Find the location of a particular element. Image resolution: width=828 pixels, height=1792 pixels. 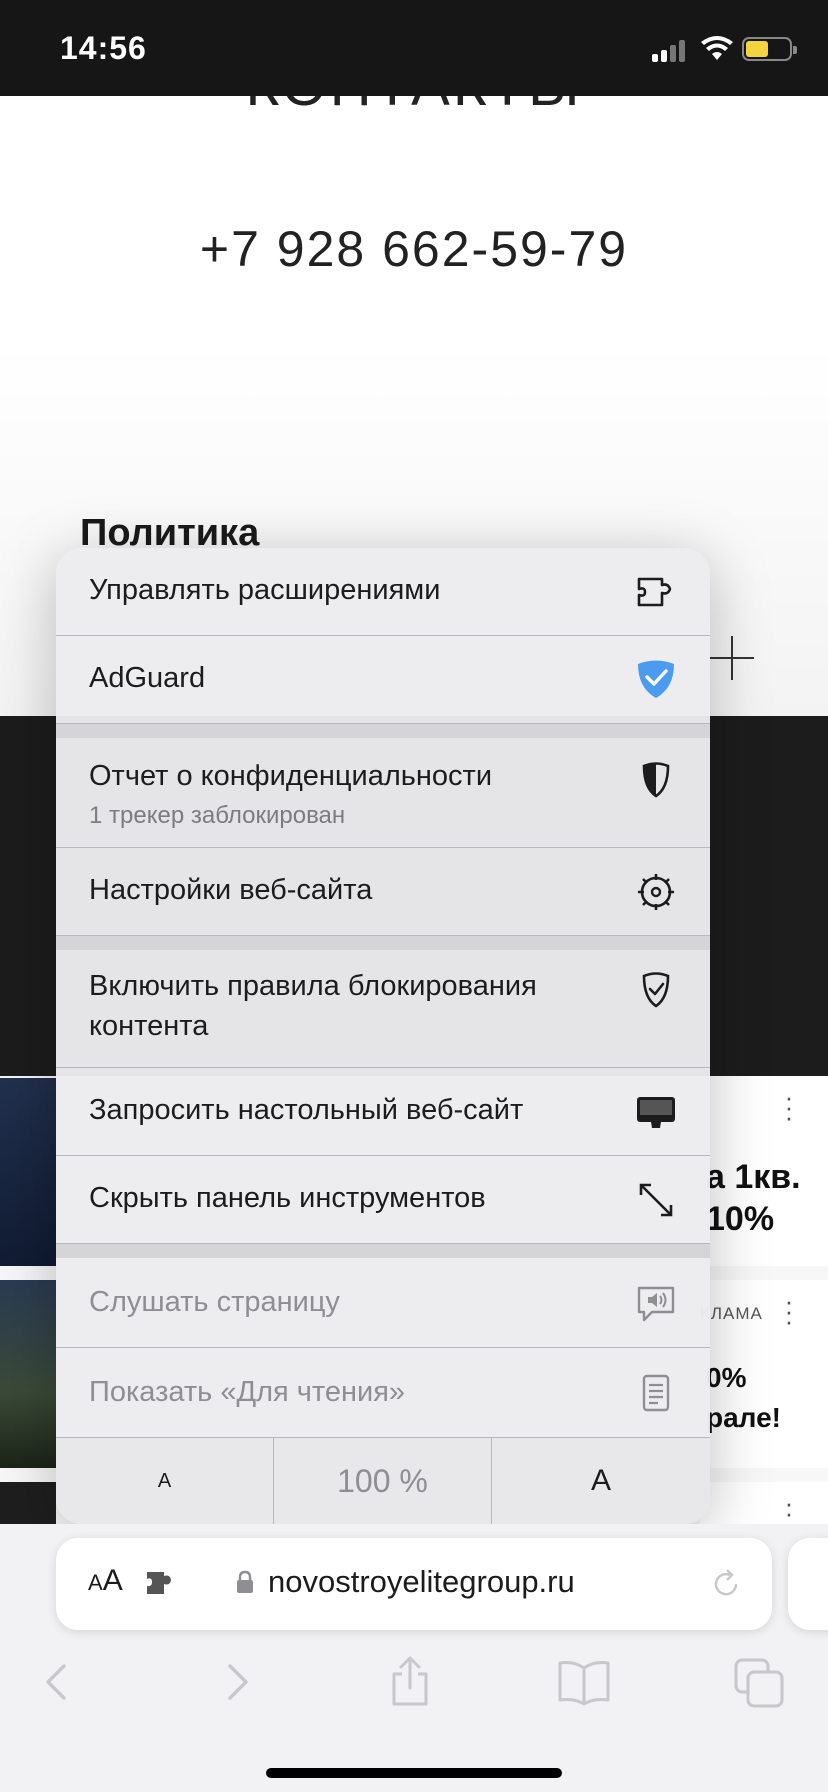

expand-plus-icon is located at coordinates (732, 658).